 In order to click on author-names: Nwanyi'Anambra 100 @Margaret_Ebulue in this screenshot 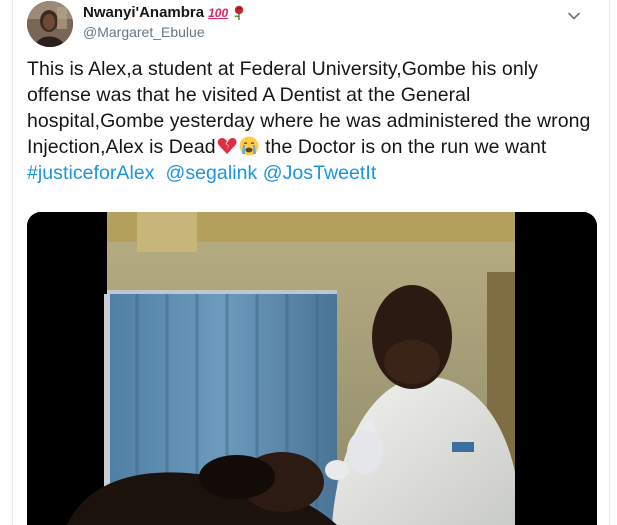, I will do `click(164, 22)`.